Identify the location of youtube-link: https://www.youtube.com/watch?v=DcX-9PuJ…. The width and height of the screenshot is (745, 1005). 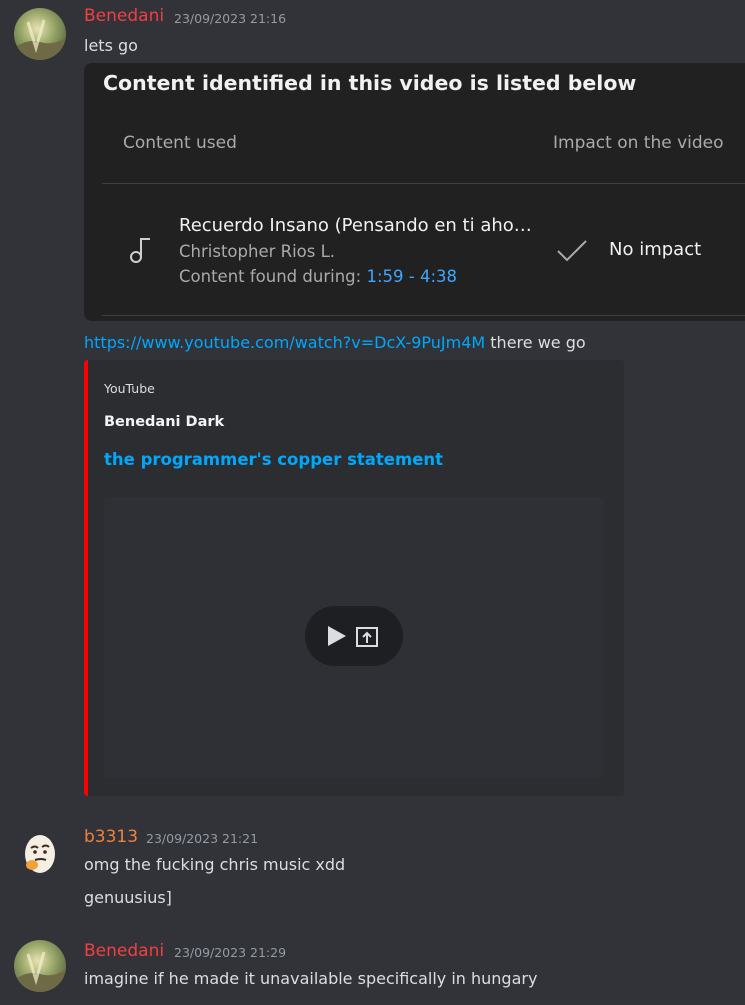
(284, 342).